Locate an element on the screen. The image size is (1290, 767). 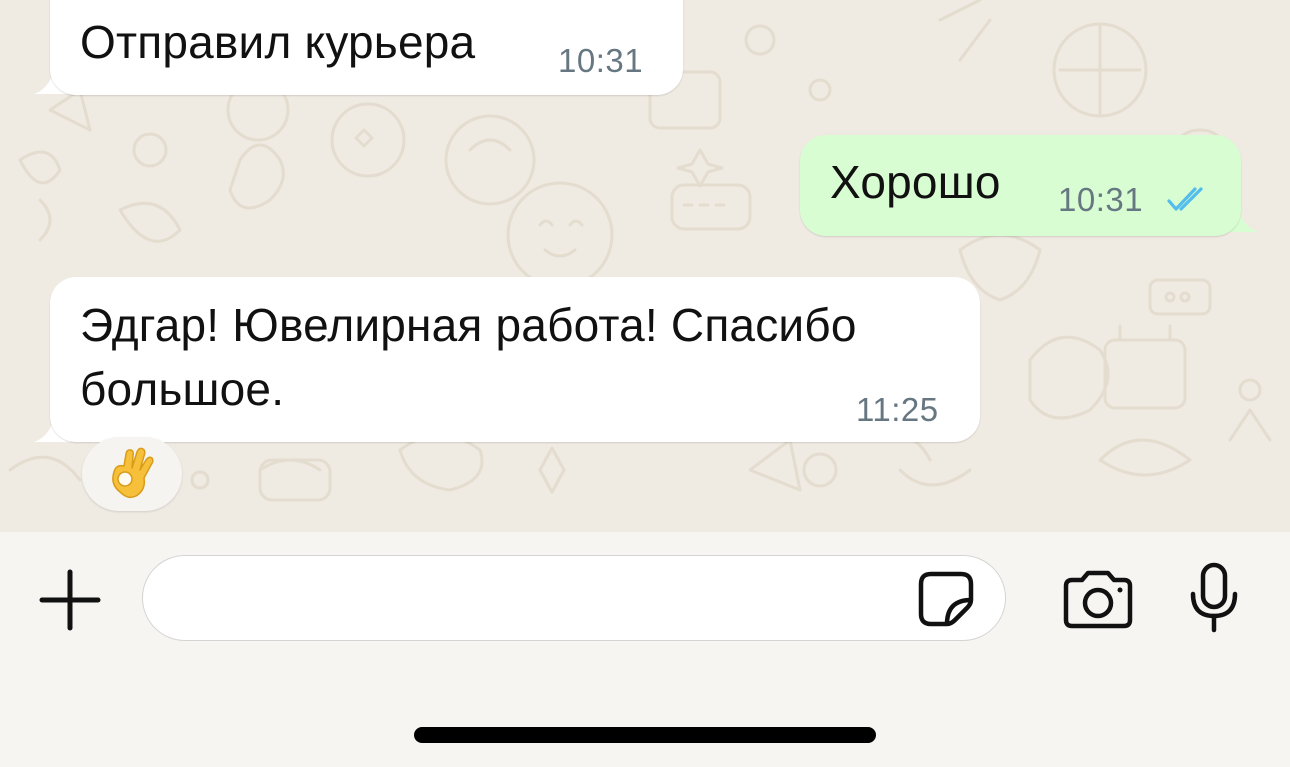
home-indicator is located at coordinates (645, 735).